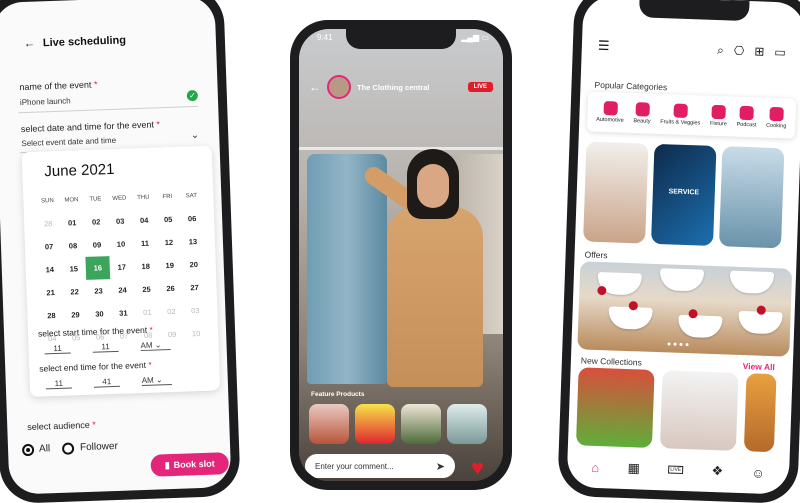 The width and height of the screenshot is (800, 503). I want to click on calendar-month: June 2021, so click(79, 170).